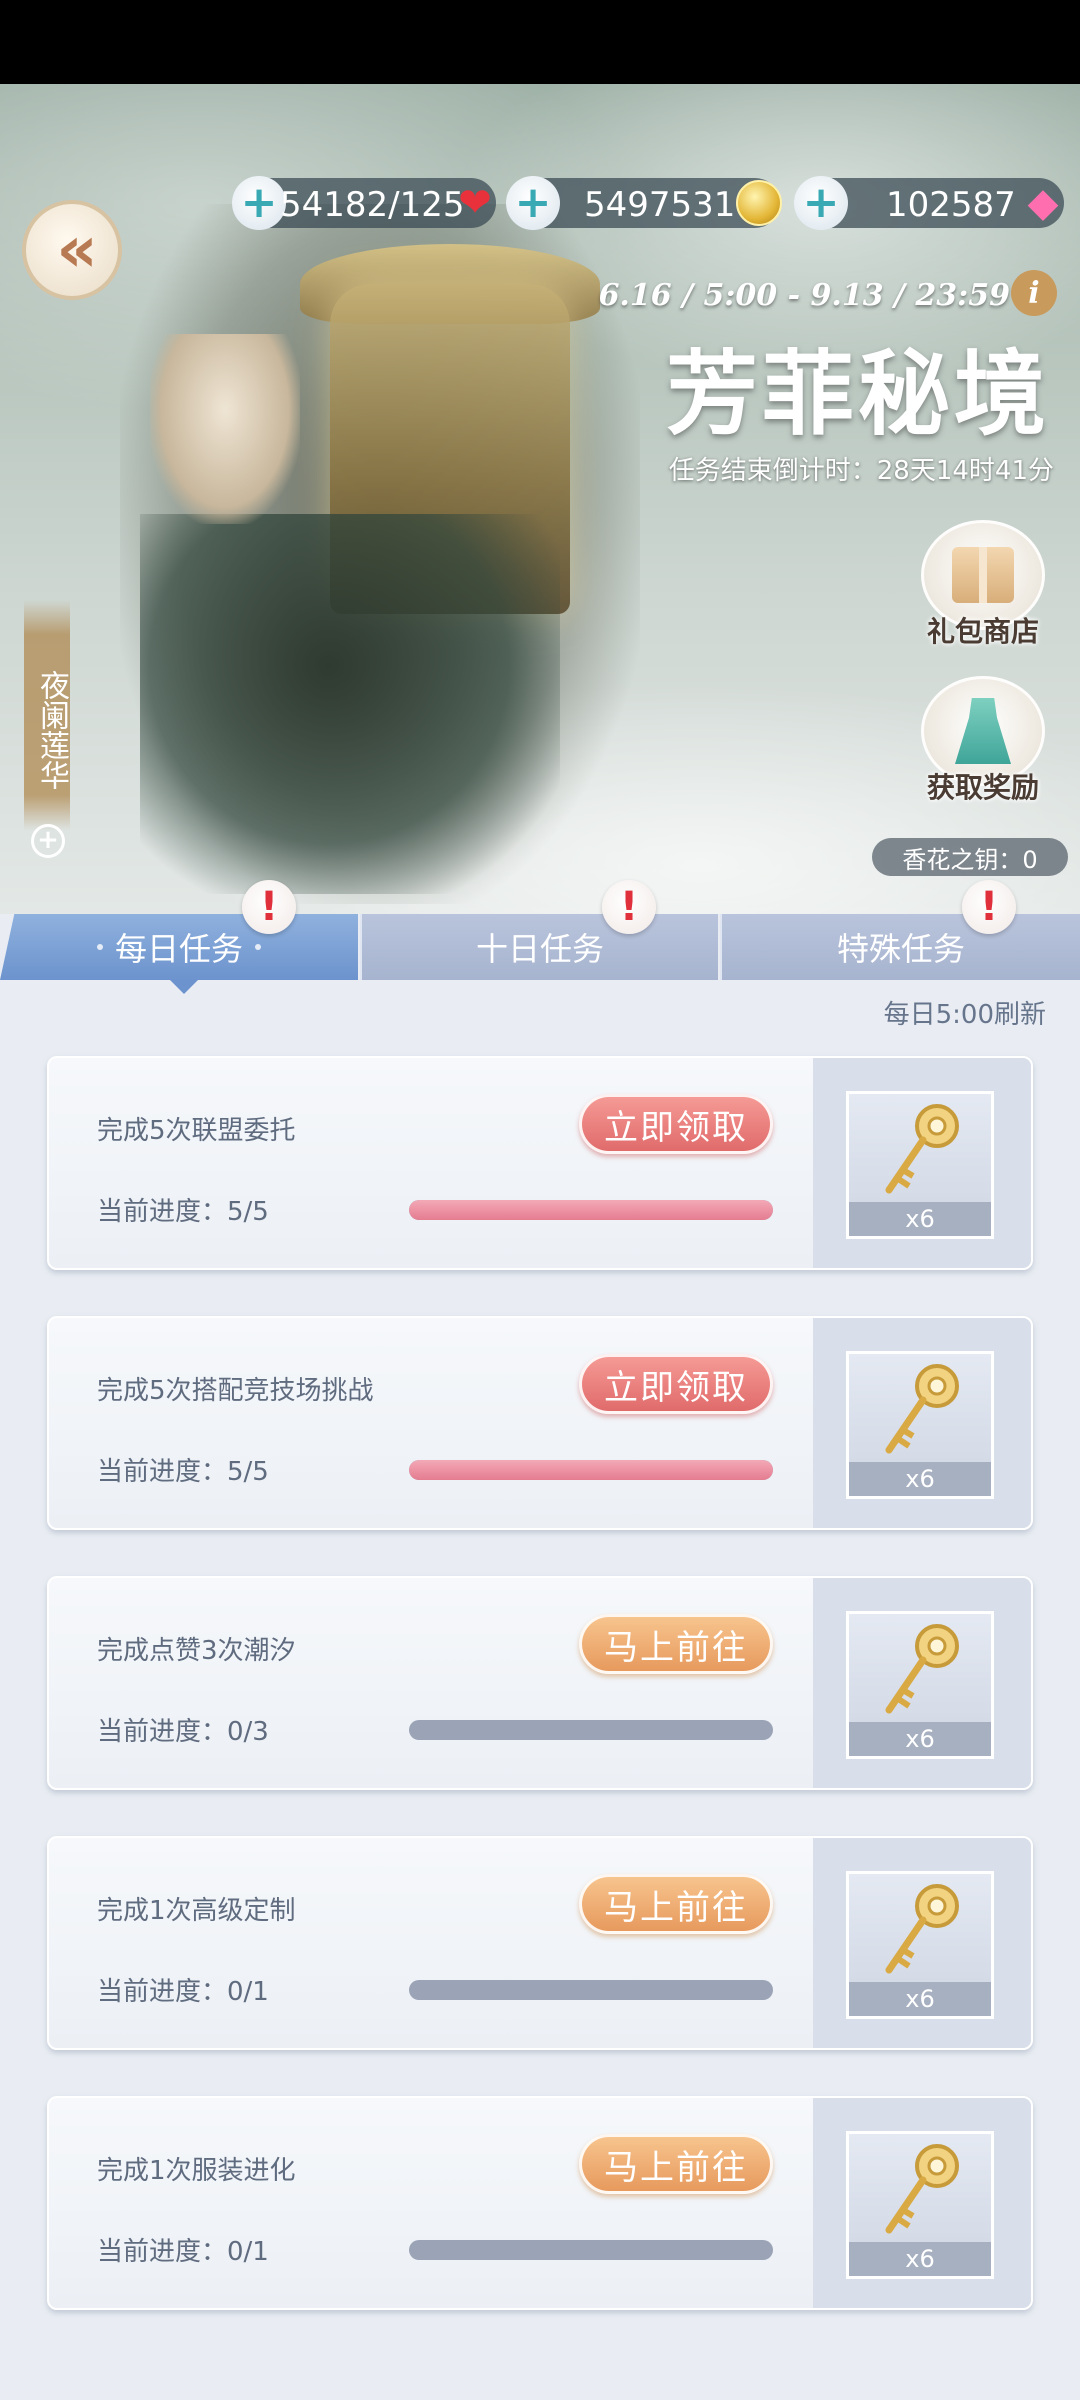 This screenshot has height=2400, width=1080. What do you see at coordinates (184, 987) in the screenshot?
I see `tab-pointer` at bounding box center [184, 987].